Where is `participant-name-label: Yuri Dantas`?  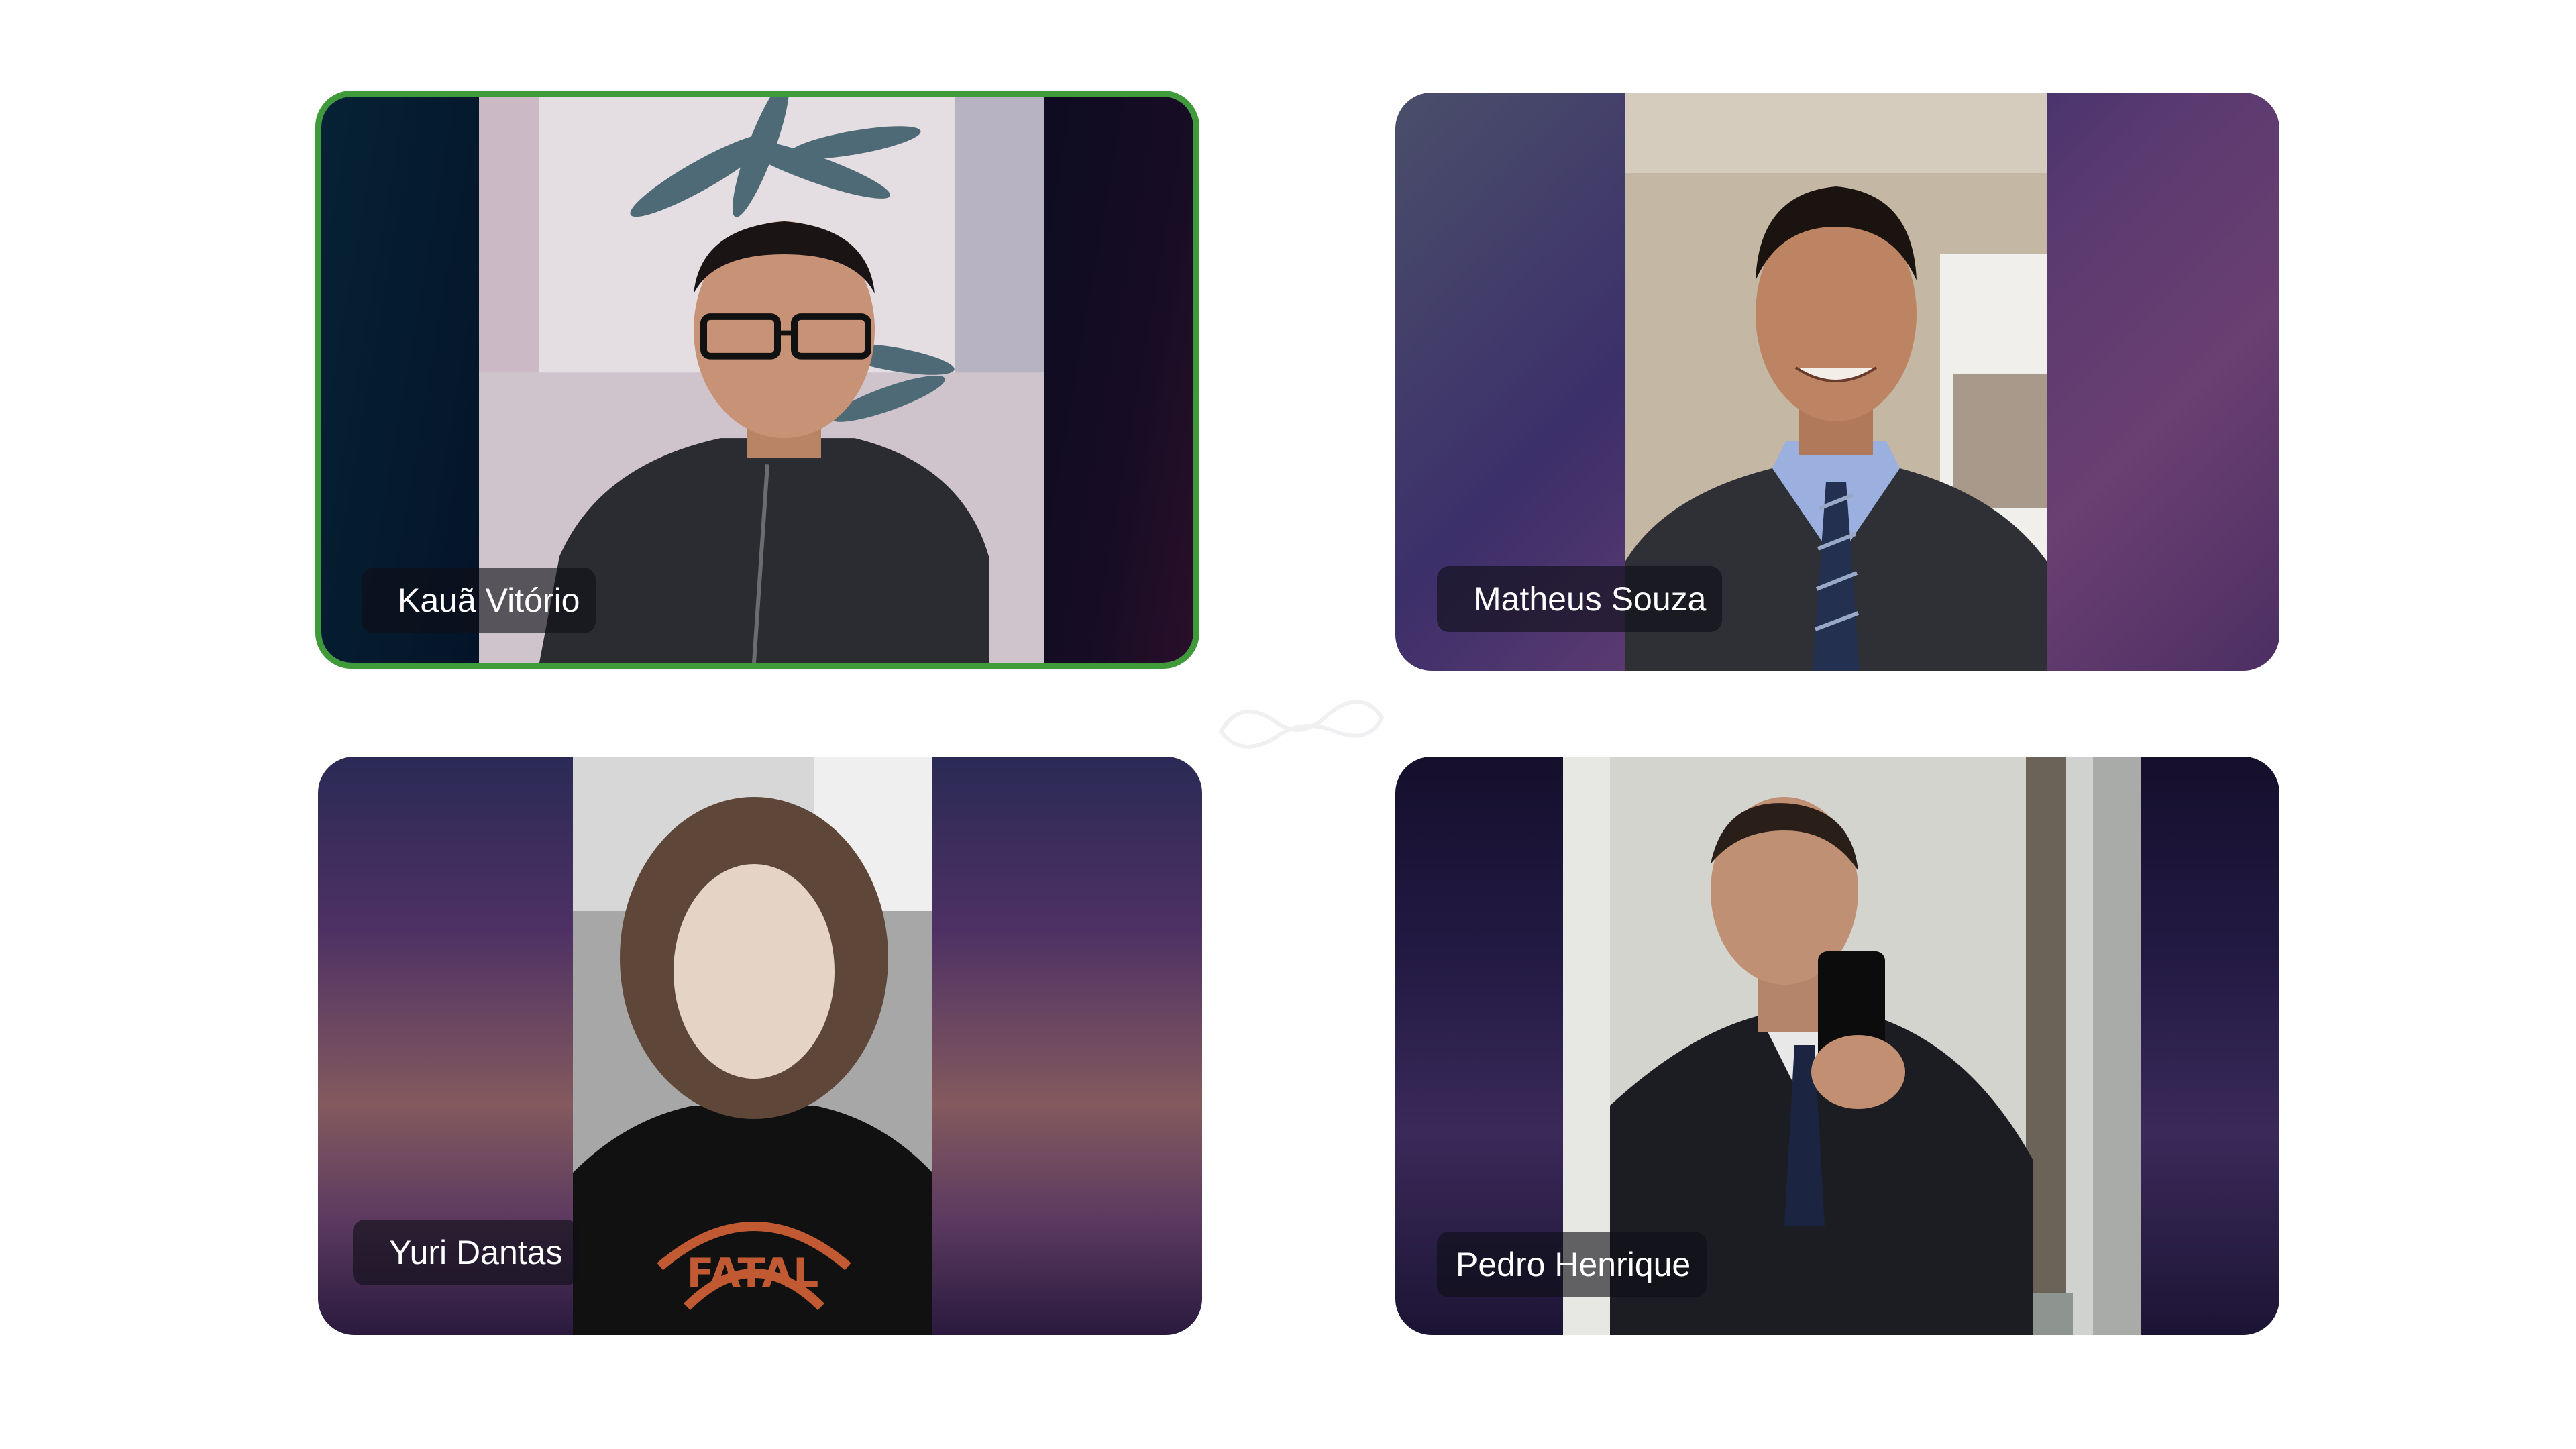 participant-name-label: Yuri Dantas is located at coordinates (466, 1252).